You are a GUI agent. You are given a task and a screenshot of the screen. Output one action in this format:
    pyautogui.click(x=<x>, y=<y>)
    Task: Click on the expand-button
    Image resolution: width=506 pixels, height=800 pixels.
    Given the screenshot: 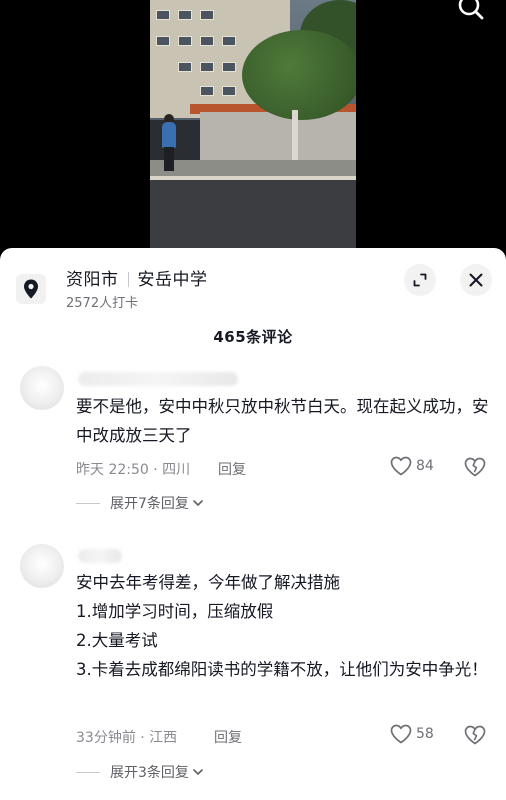 What is the action you would take?
    pyautogui.click(x=420, y=280)
    